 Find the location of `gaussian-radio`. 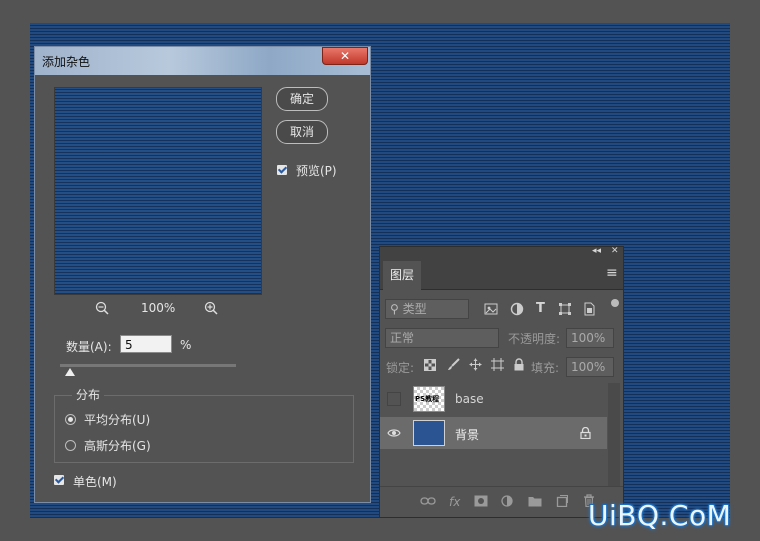

gaussian-radio is located at coordinates (70, 445).